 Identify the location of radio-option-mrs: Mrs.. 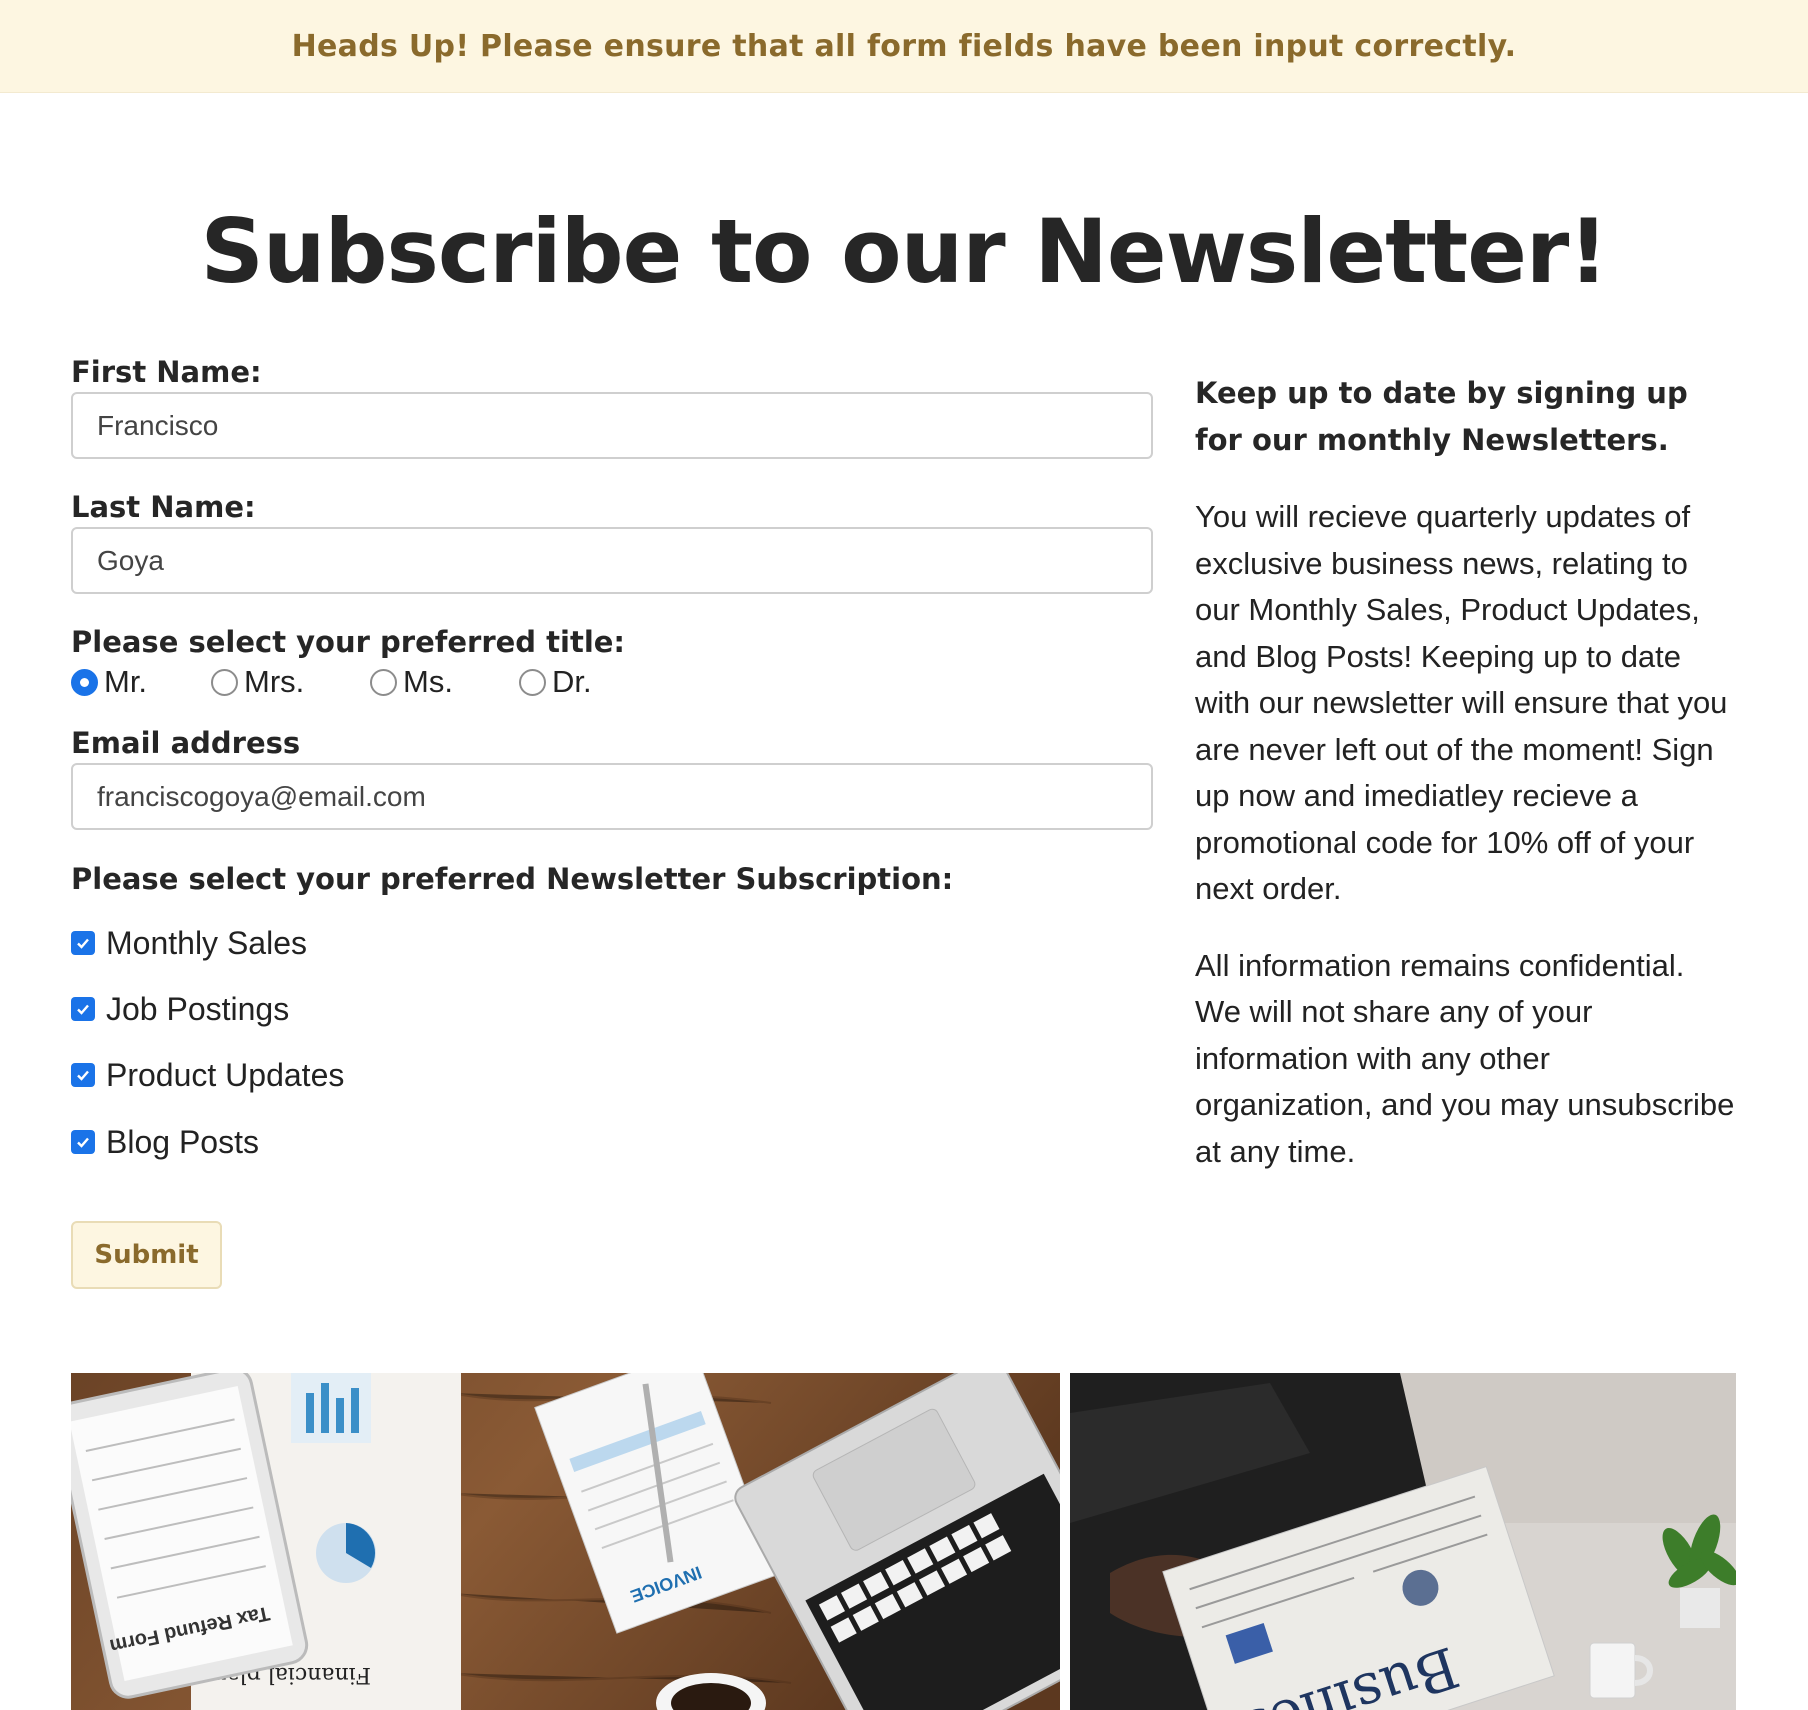
(257, 682).